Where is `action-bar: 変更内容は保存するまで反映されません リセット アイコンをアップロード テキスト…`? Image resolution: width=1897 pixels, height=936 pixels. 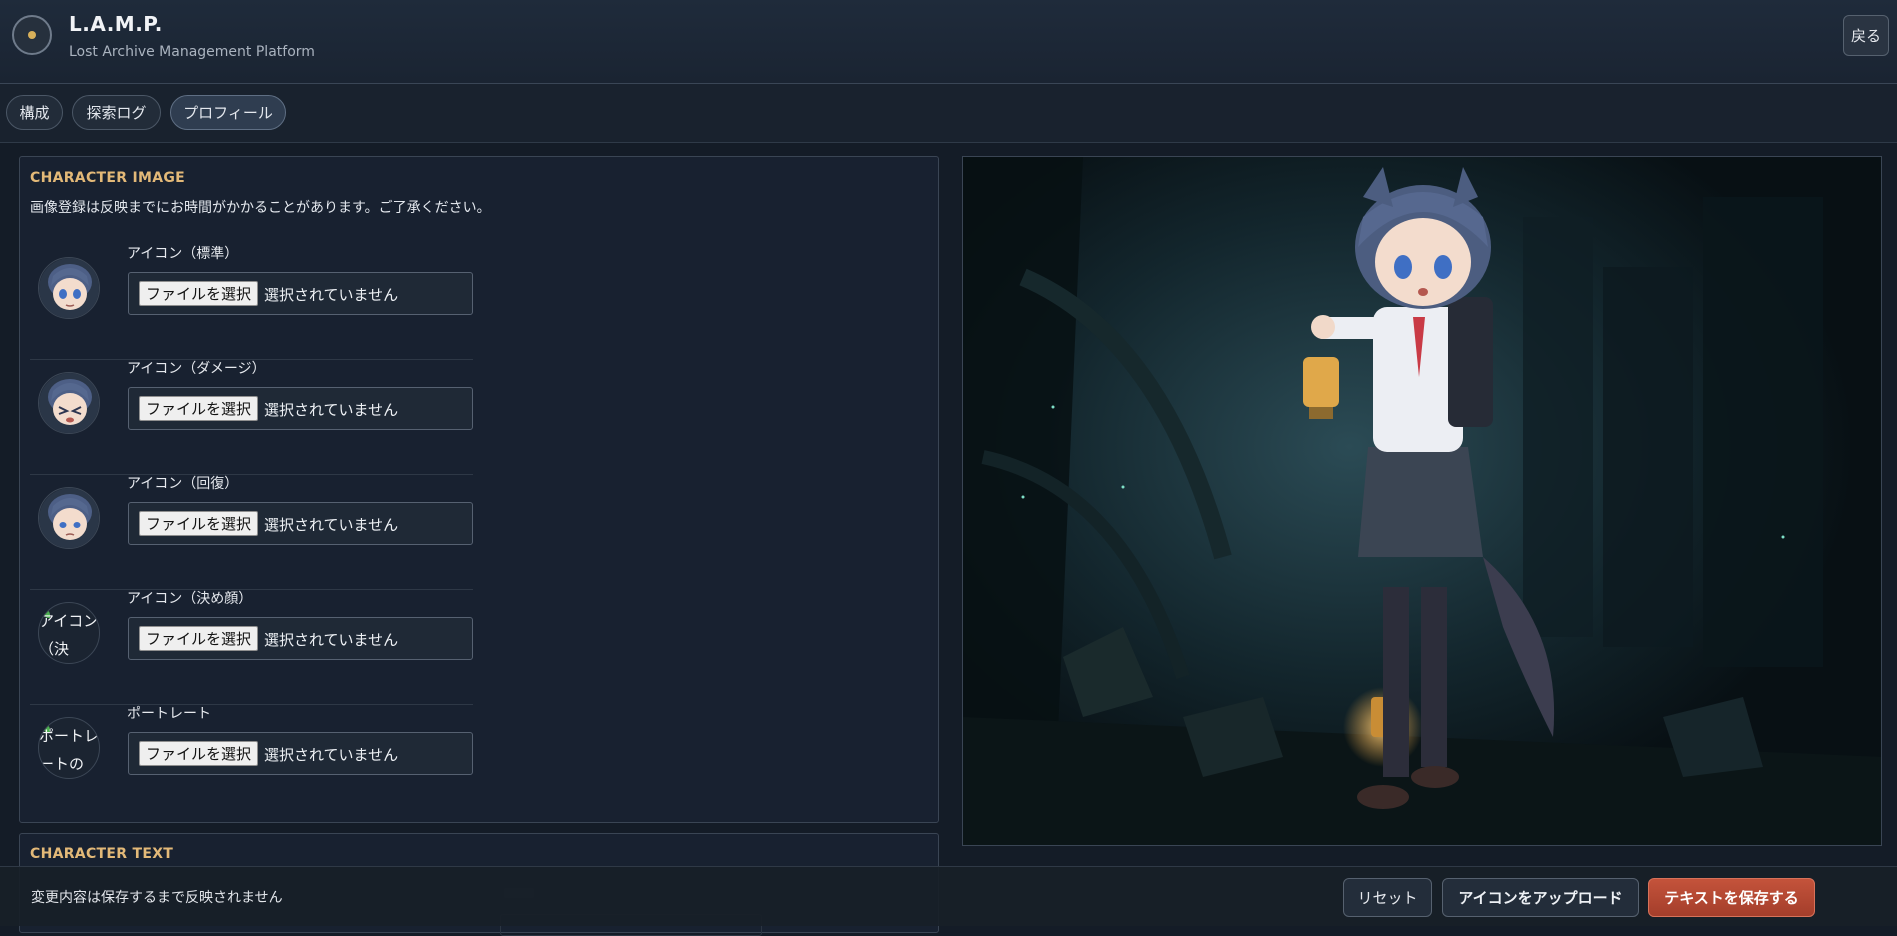
action-bar: 変更内容は保存するまで反映されません リセット アイコンをアップロード テキスト… is located at coordinates (948, 896).